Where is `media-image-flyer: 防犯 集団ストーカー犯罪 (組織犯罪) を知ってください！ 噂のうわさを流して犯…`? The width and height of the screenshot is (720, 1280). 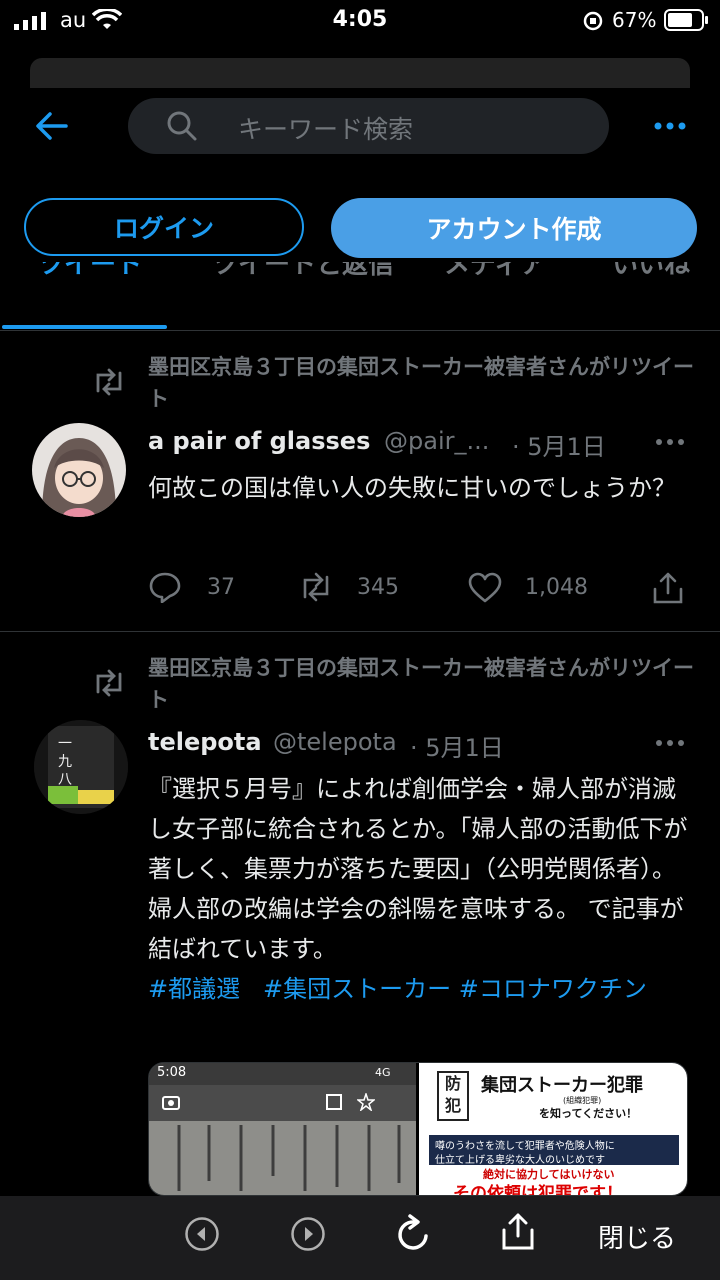 media-image-flyer: 防犯 集団ストーカー犯罪 (組織犯罪) を知ってください！ 噂のうわさを流して犯… is located at coordinates (553, 1129).